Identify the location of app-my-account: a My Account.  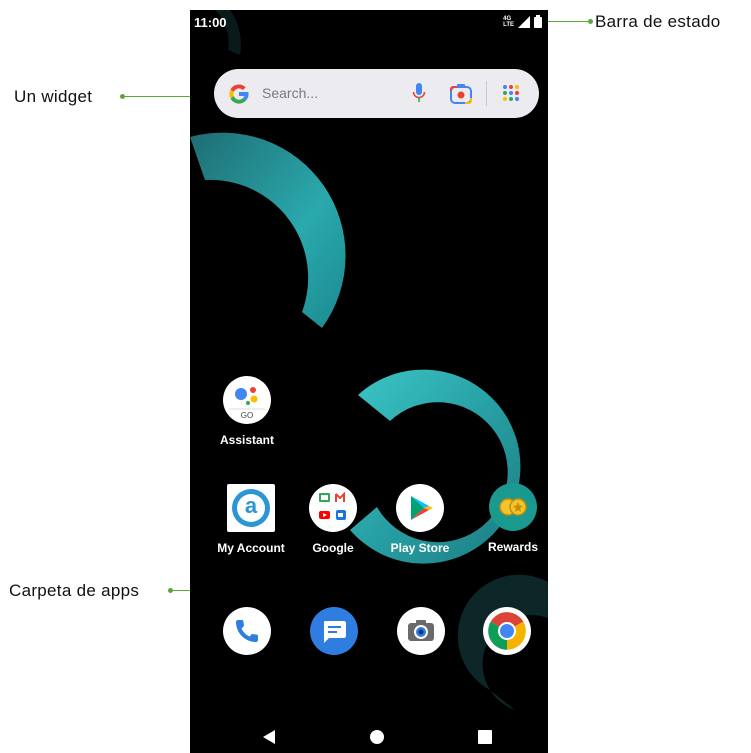
(251, 519).